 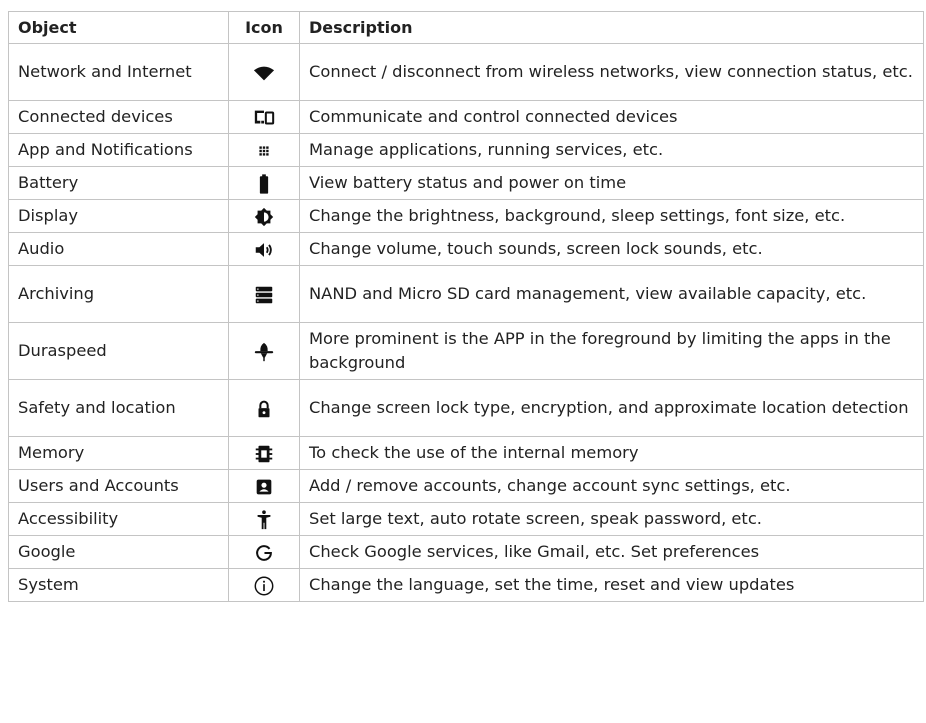 I want to click on account-icon, so click(x=264, y=487).